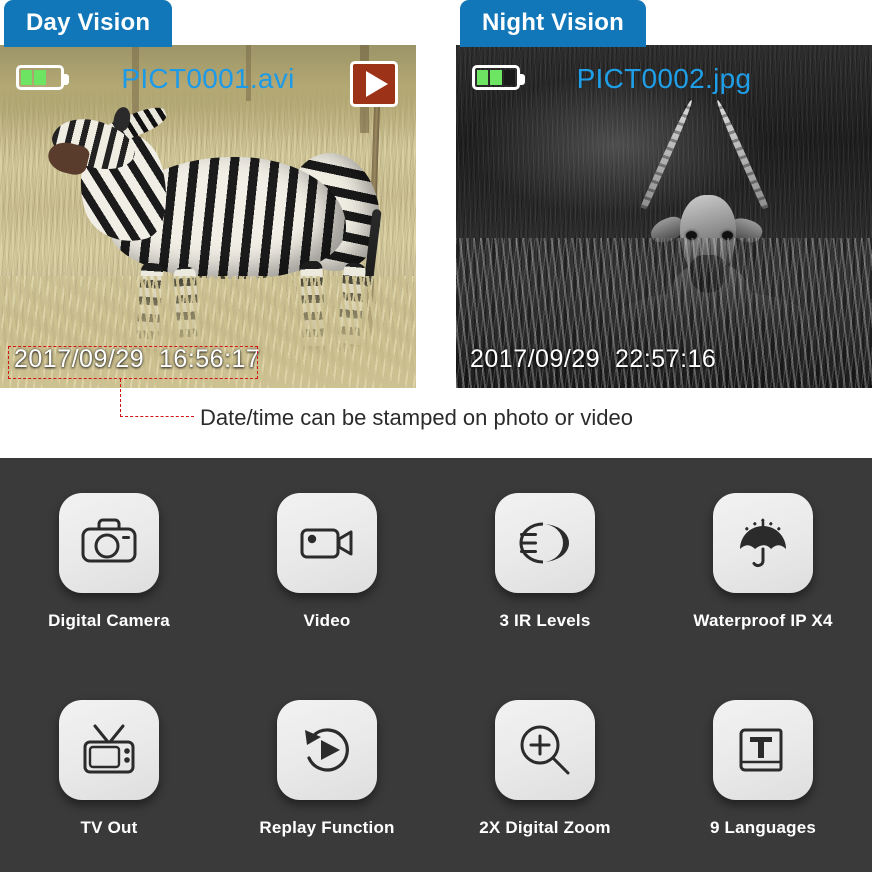 The width and height of the screenshot is (872, 872). What do you see at coordinates (327, 827) in the screenshot?
I see `feature-label: Replay Function` at bounding box center [327, 827].